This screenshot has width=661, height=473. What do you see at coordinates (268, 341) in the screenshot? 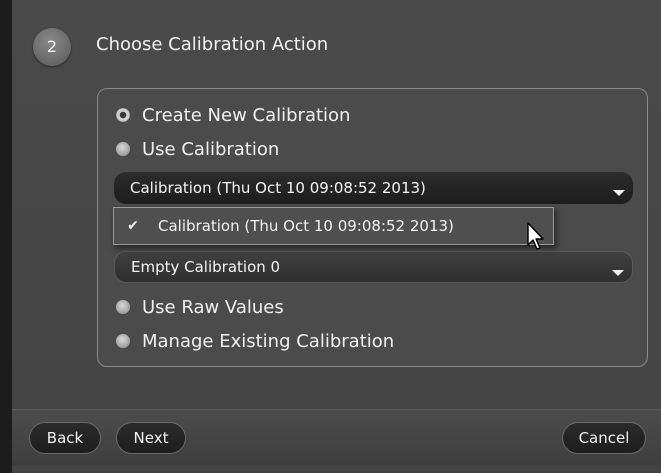
I see `radio-label: Manage Existing Calibration` at bounding box center [268, 341].